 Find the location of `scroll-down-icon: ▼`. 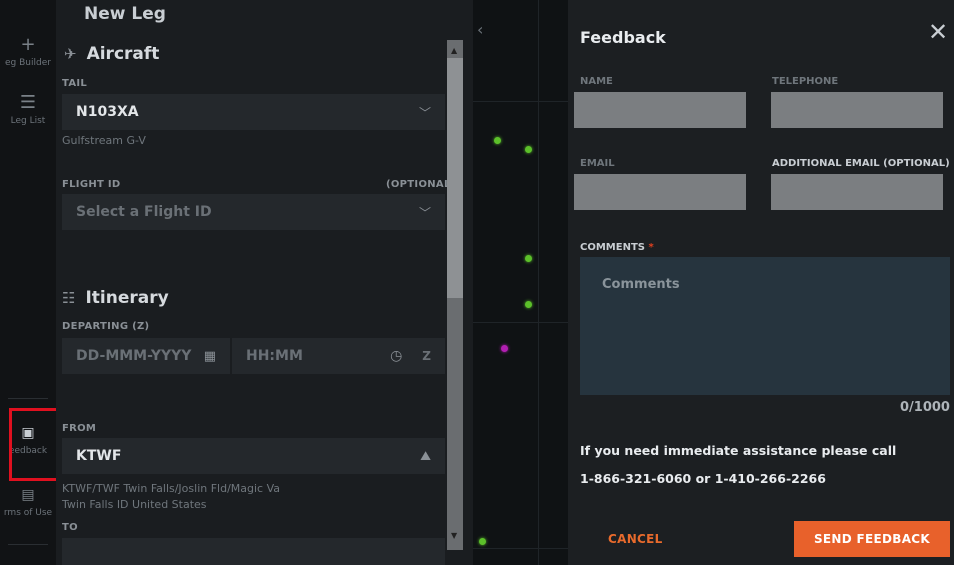

scroll-down-icon: ▼ is located at coordinates (454, 535).